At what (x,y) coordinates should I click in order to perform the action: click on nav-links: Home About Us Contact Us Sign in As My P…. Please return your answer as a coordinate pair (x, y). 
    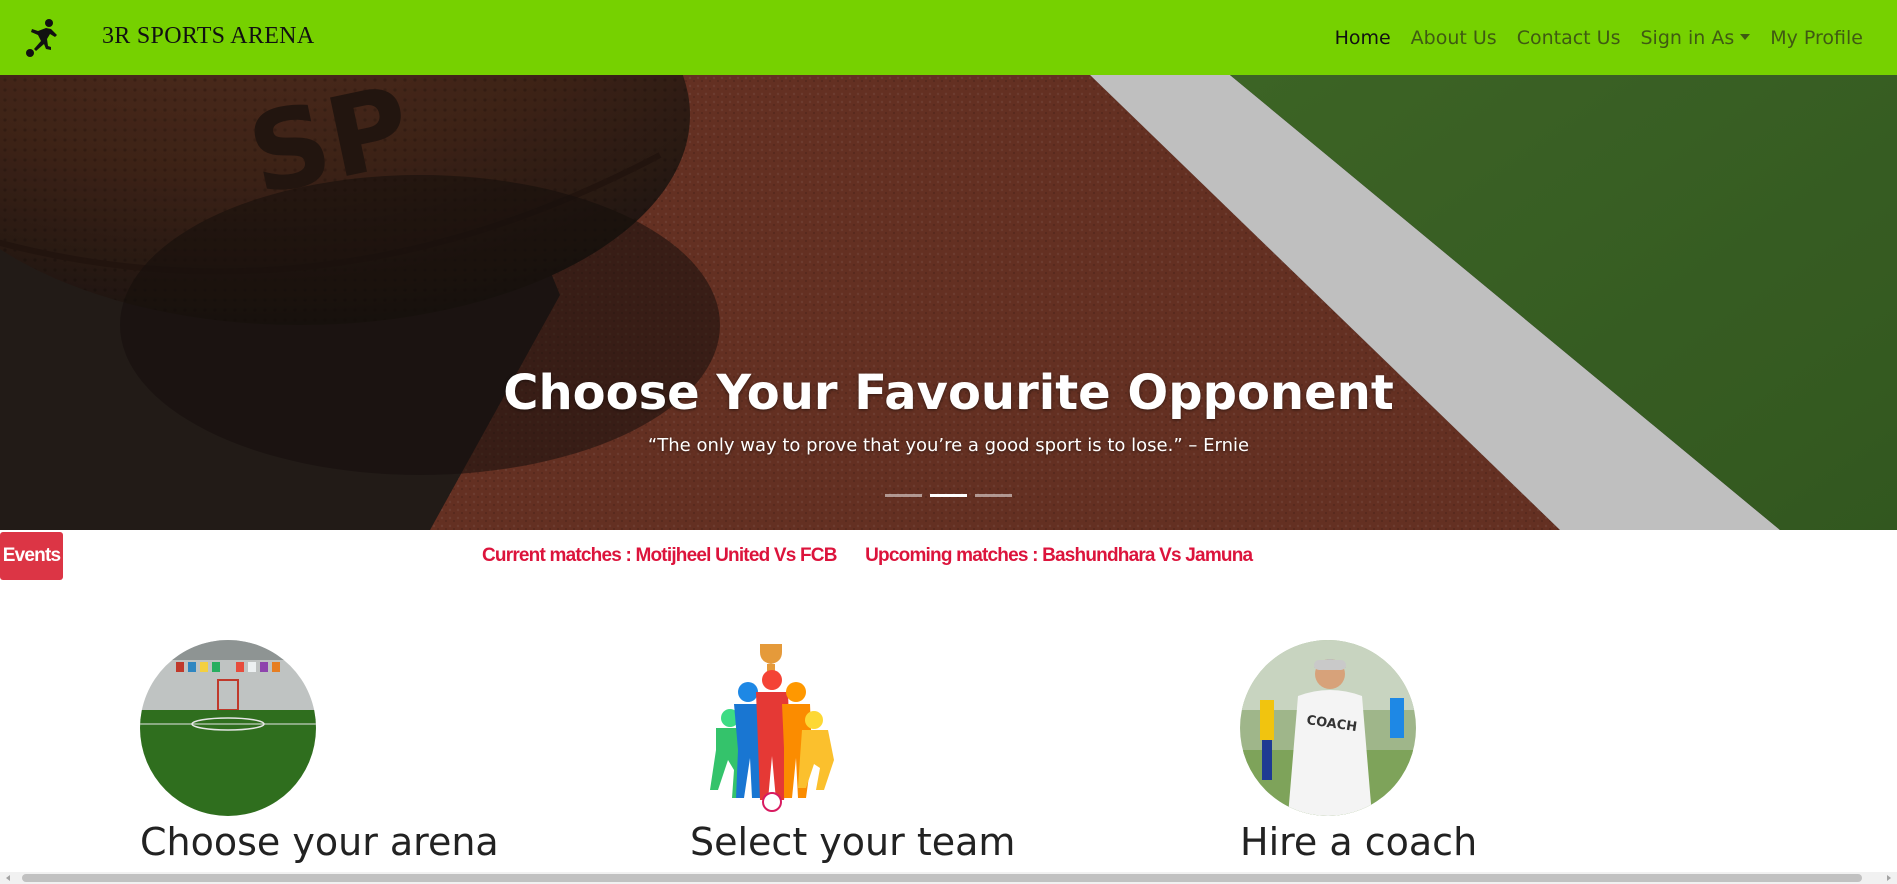
    Looking at the image, I should click on (1599, 37).